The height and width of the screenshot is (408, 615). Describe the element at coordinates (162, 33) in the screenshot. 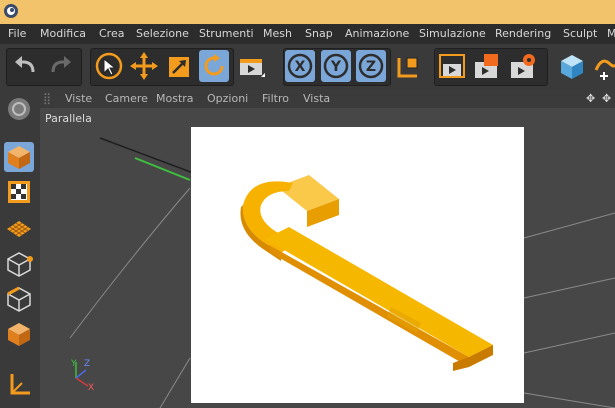

I see `menu-selezione: Selezione` at that location.